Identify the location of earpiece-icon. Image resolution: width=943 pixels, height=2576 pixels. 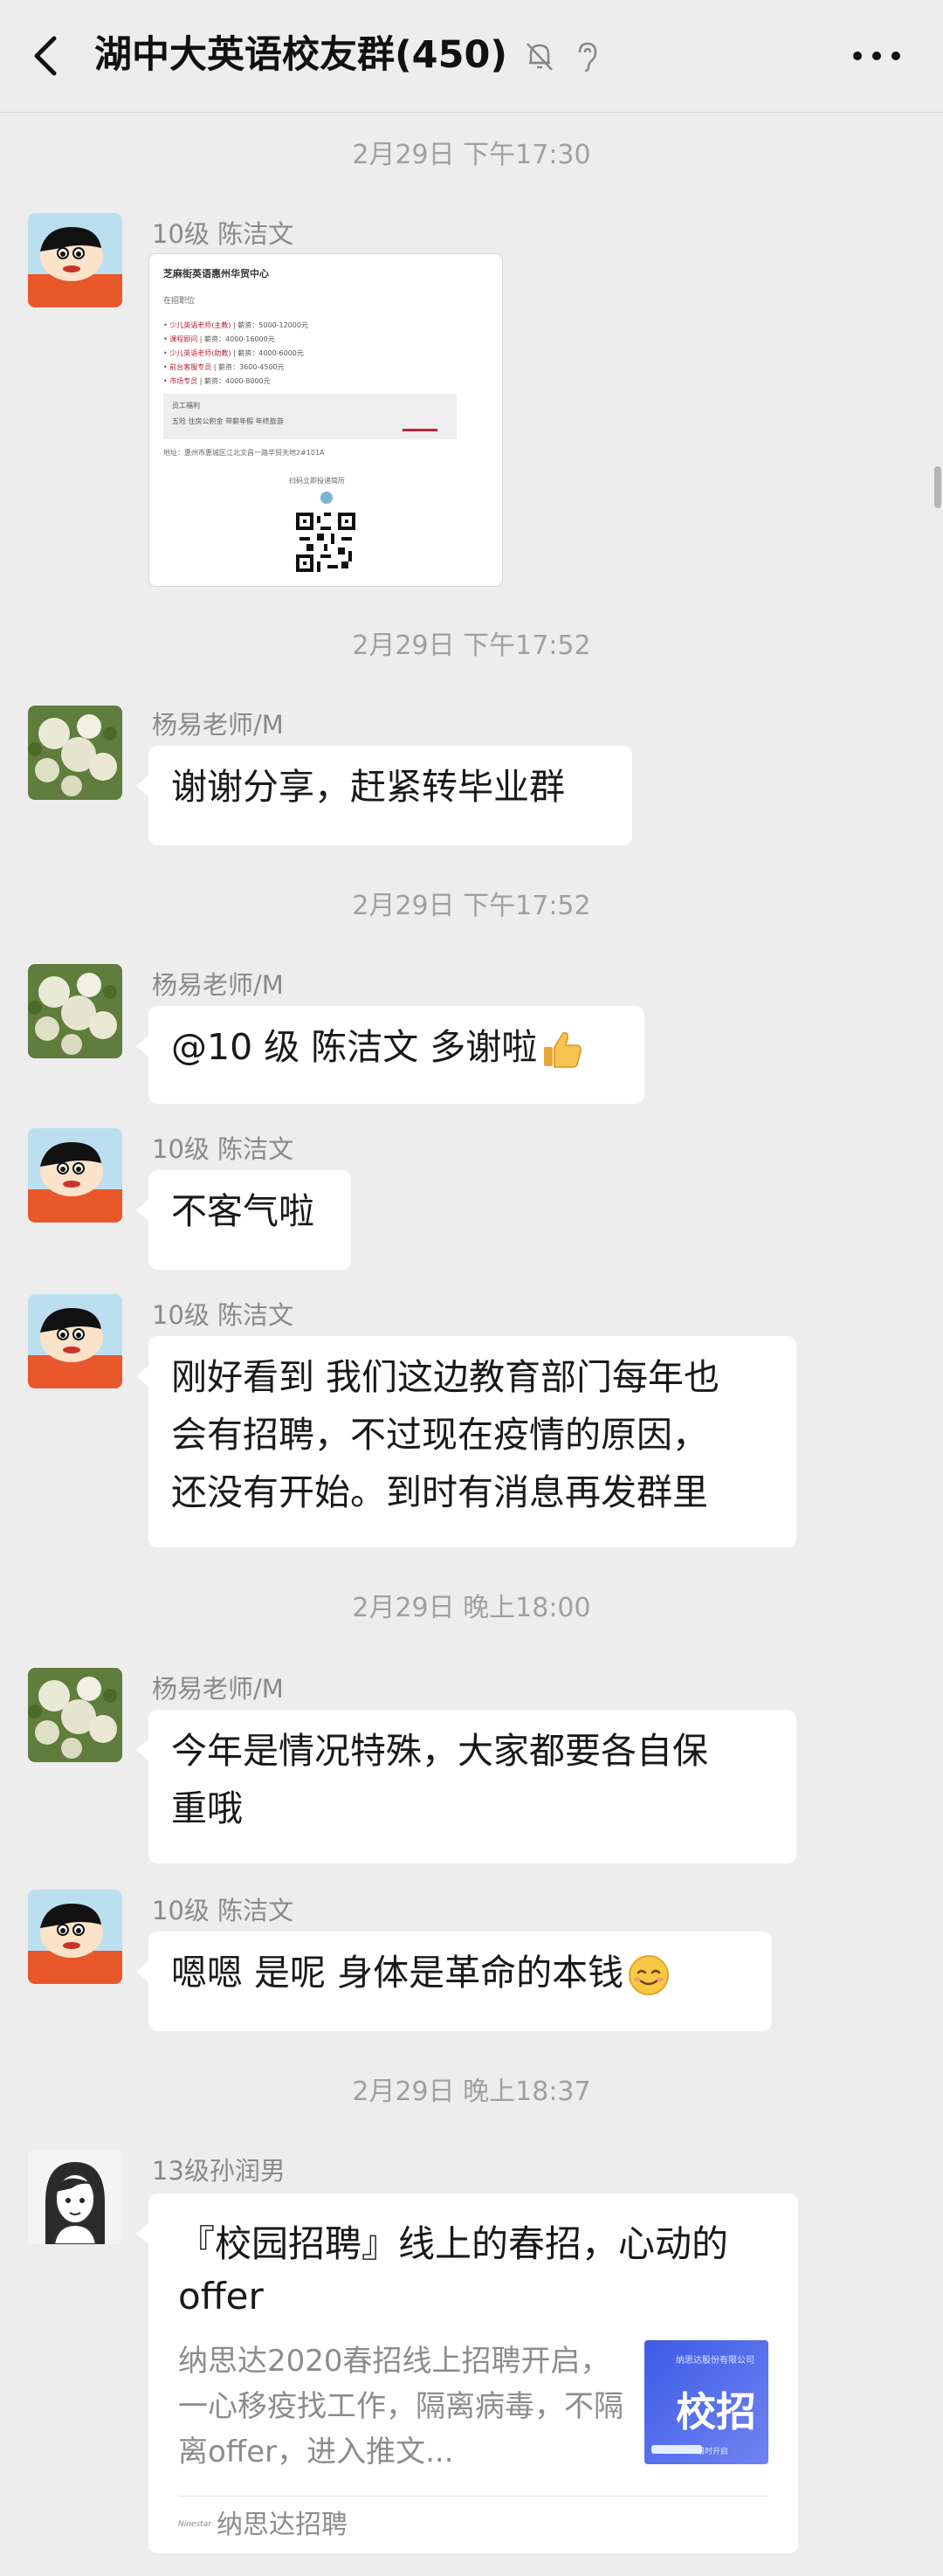
(587, 57).